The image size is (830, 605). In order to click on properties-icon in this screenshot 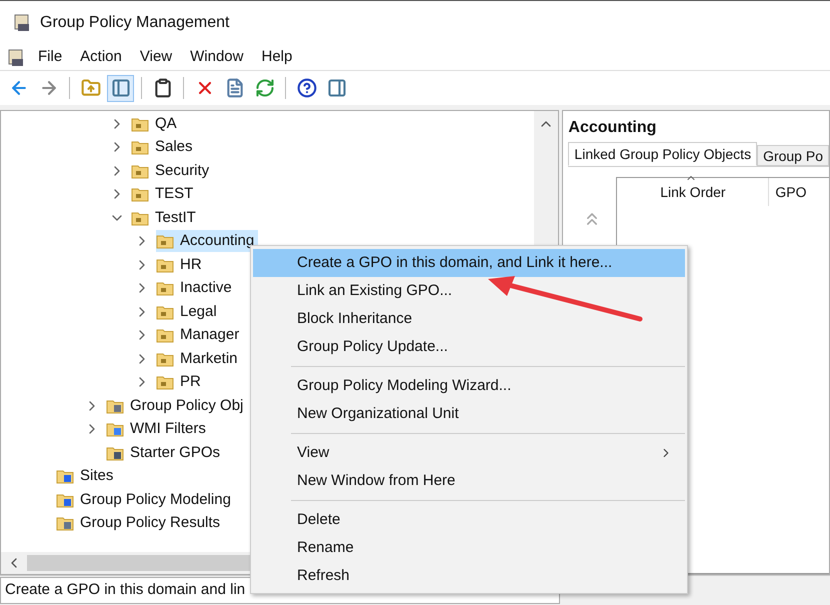, I will do `click(234, 88)`.